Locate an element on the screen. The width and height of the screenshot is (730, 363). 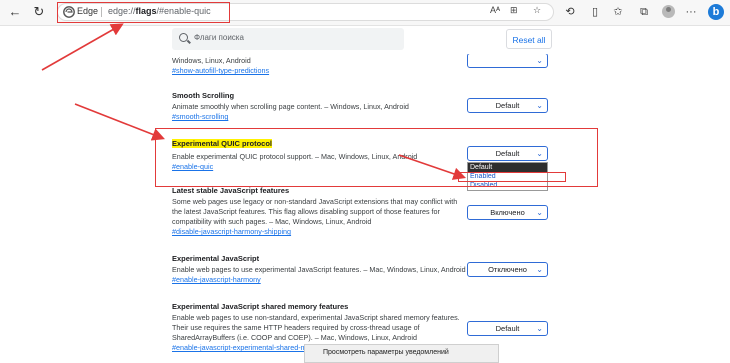
autofill-predictions-select: ⌄ is located at coordinates (507, 61).